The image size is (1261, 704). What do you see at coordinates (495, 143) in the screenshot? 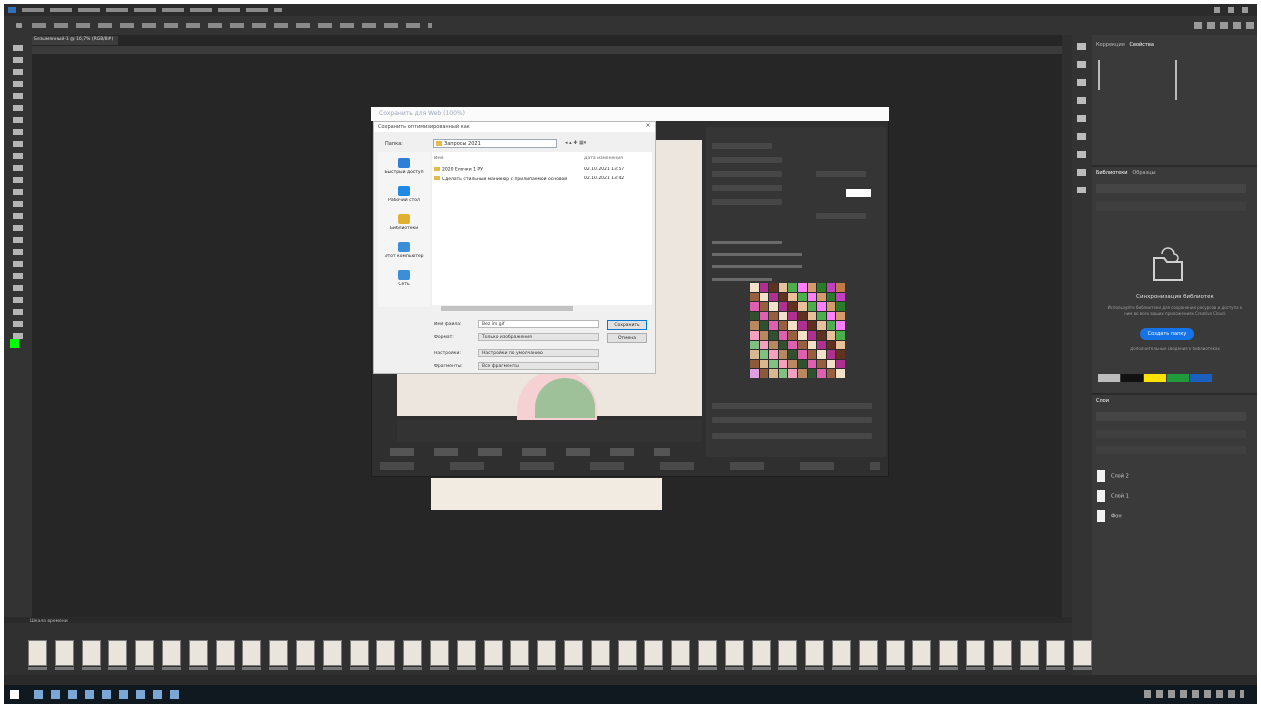
I see `folder-select: Запросы 2021` at bounding box center [495, 143].